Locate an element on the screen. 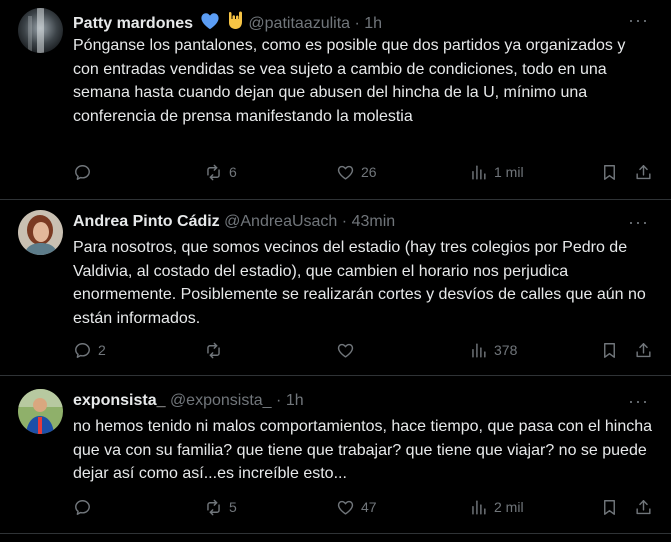  action-bar: 5 47 2 mil is located at coordinates (365, 507).